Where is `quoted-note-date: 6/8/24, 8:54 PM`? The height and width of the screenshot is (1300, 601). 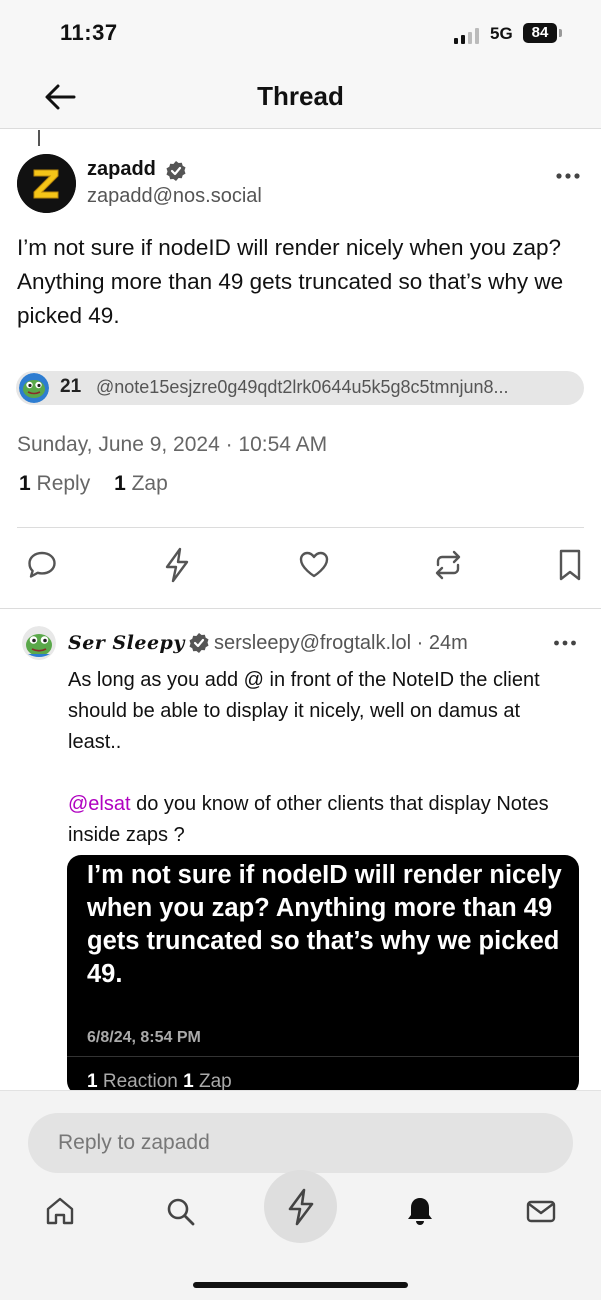 quoted-note-date: 6/8/24, 8:54 PM is located at coordinates (144, 1037).